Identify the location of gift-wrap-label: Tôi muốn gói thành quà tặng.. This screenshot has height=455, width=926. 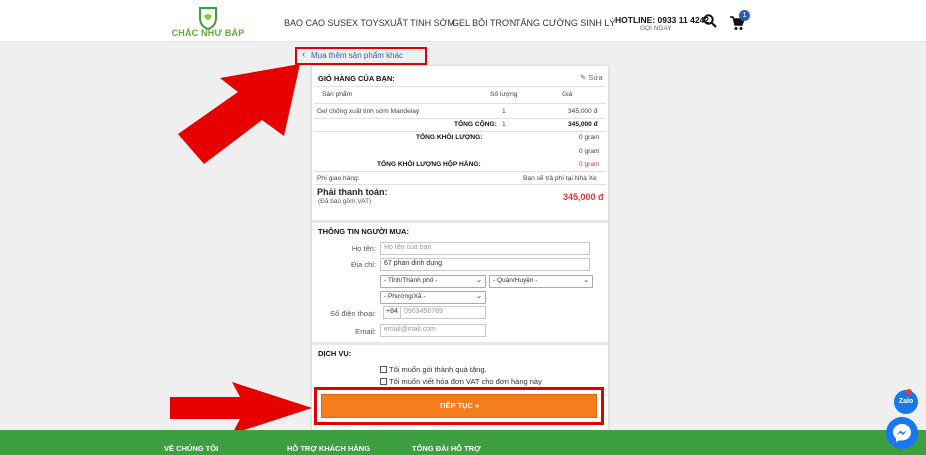
(438, 369).